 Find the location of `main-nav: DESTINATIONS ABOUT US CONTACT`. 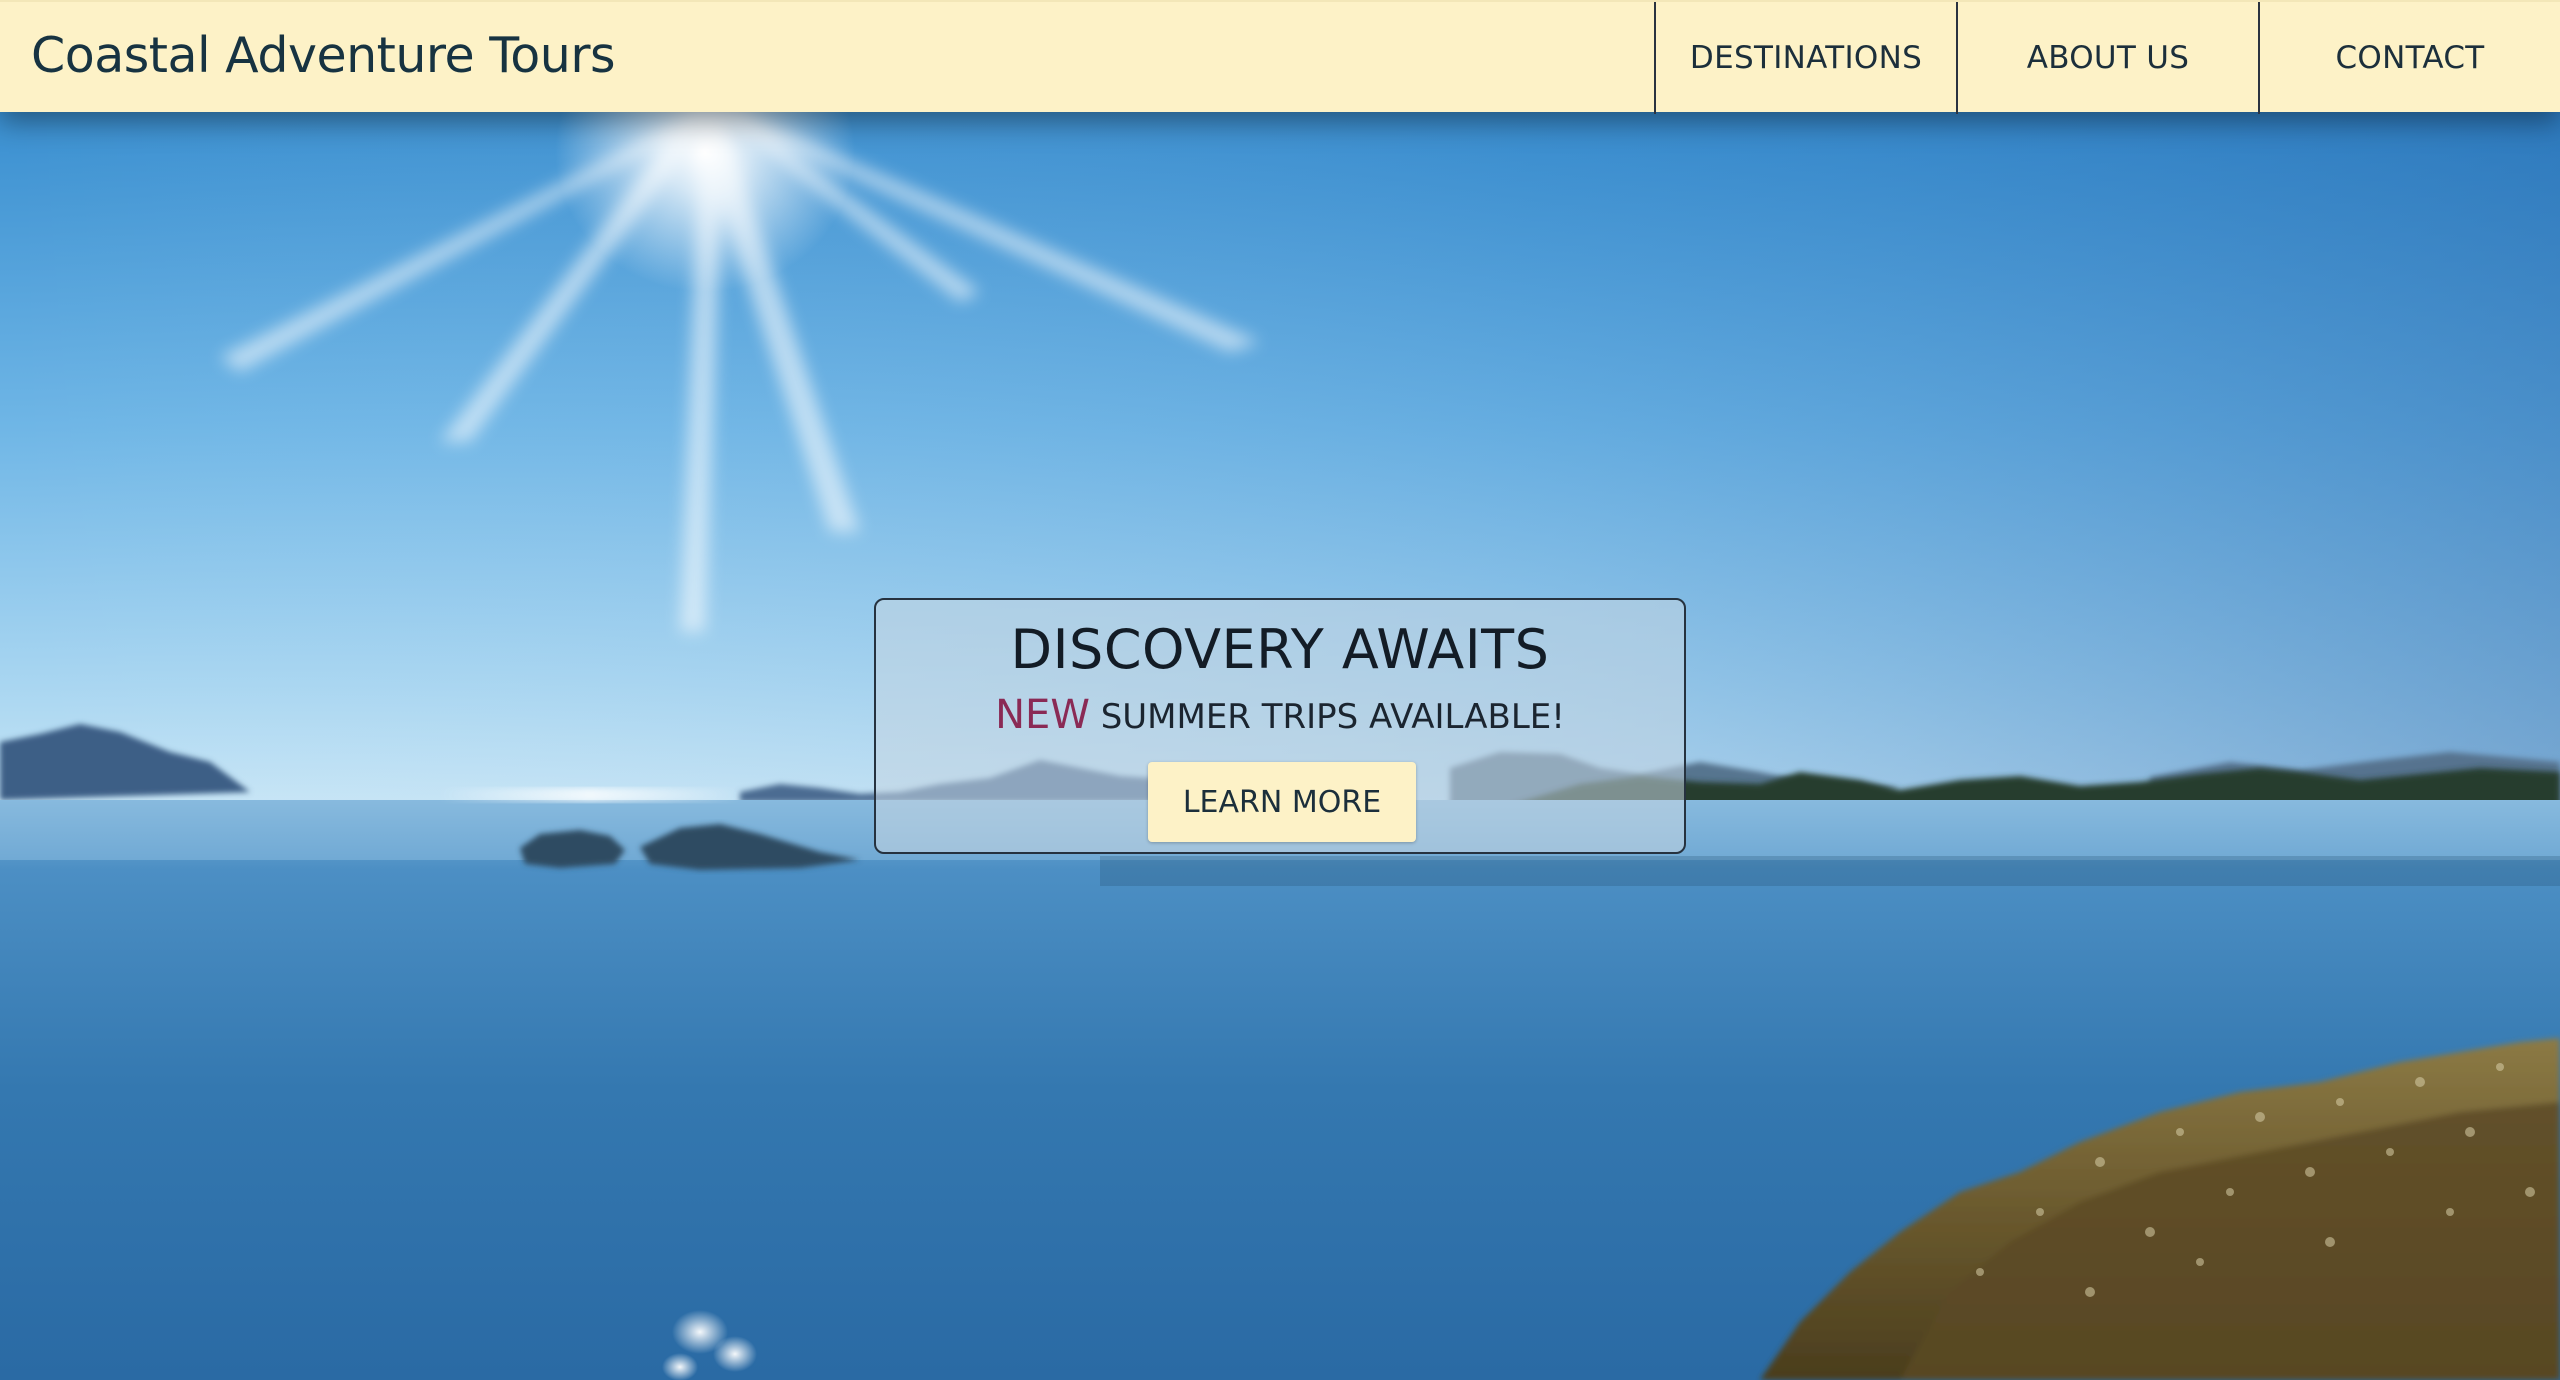

main-nav: DESTINATIONS ABOUT US CONTACT is located at coordinates (2107, 58).